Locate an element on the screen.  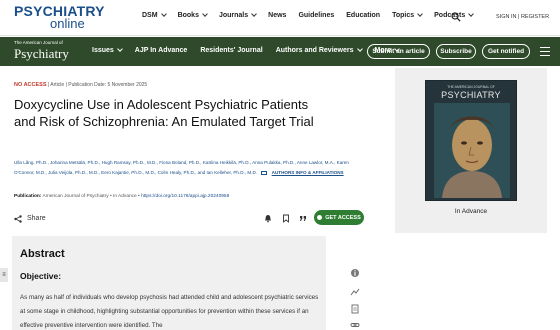
get-notified-button: Get notified is located at coordinates (506, 51).